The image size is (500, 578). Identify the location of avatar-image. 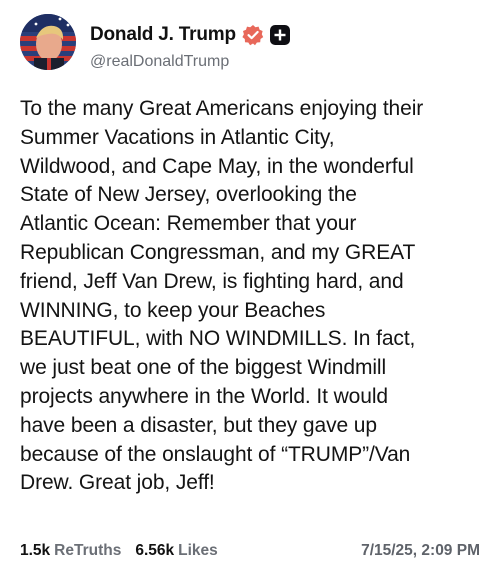
(48, 42).